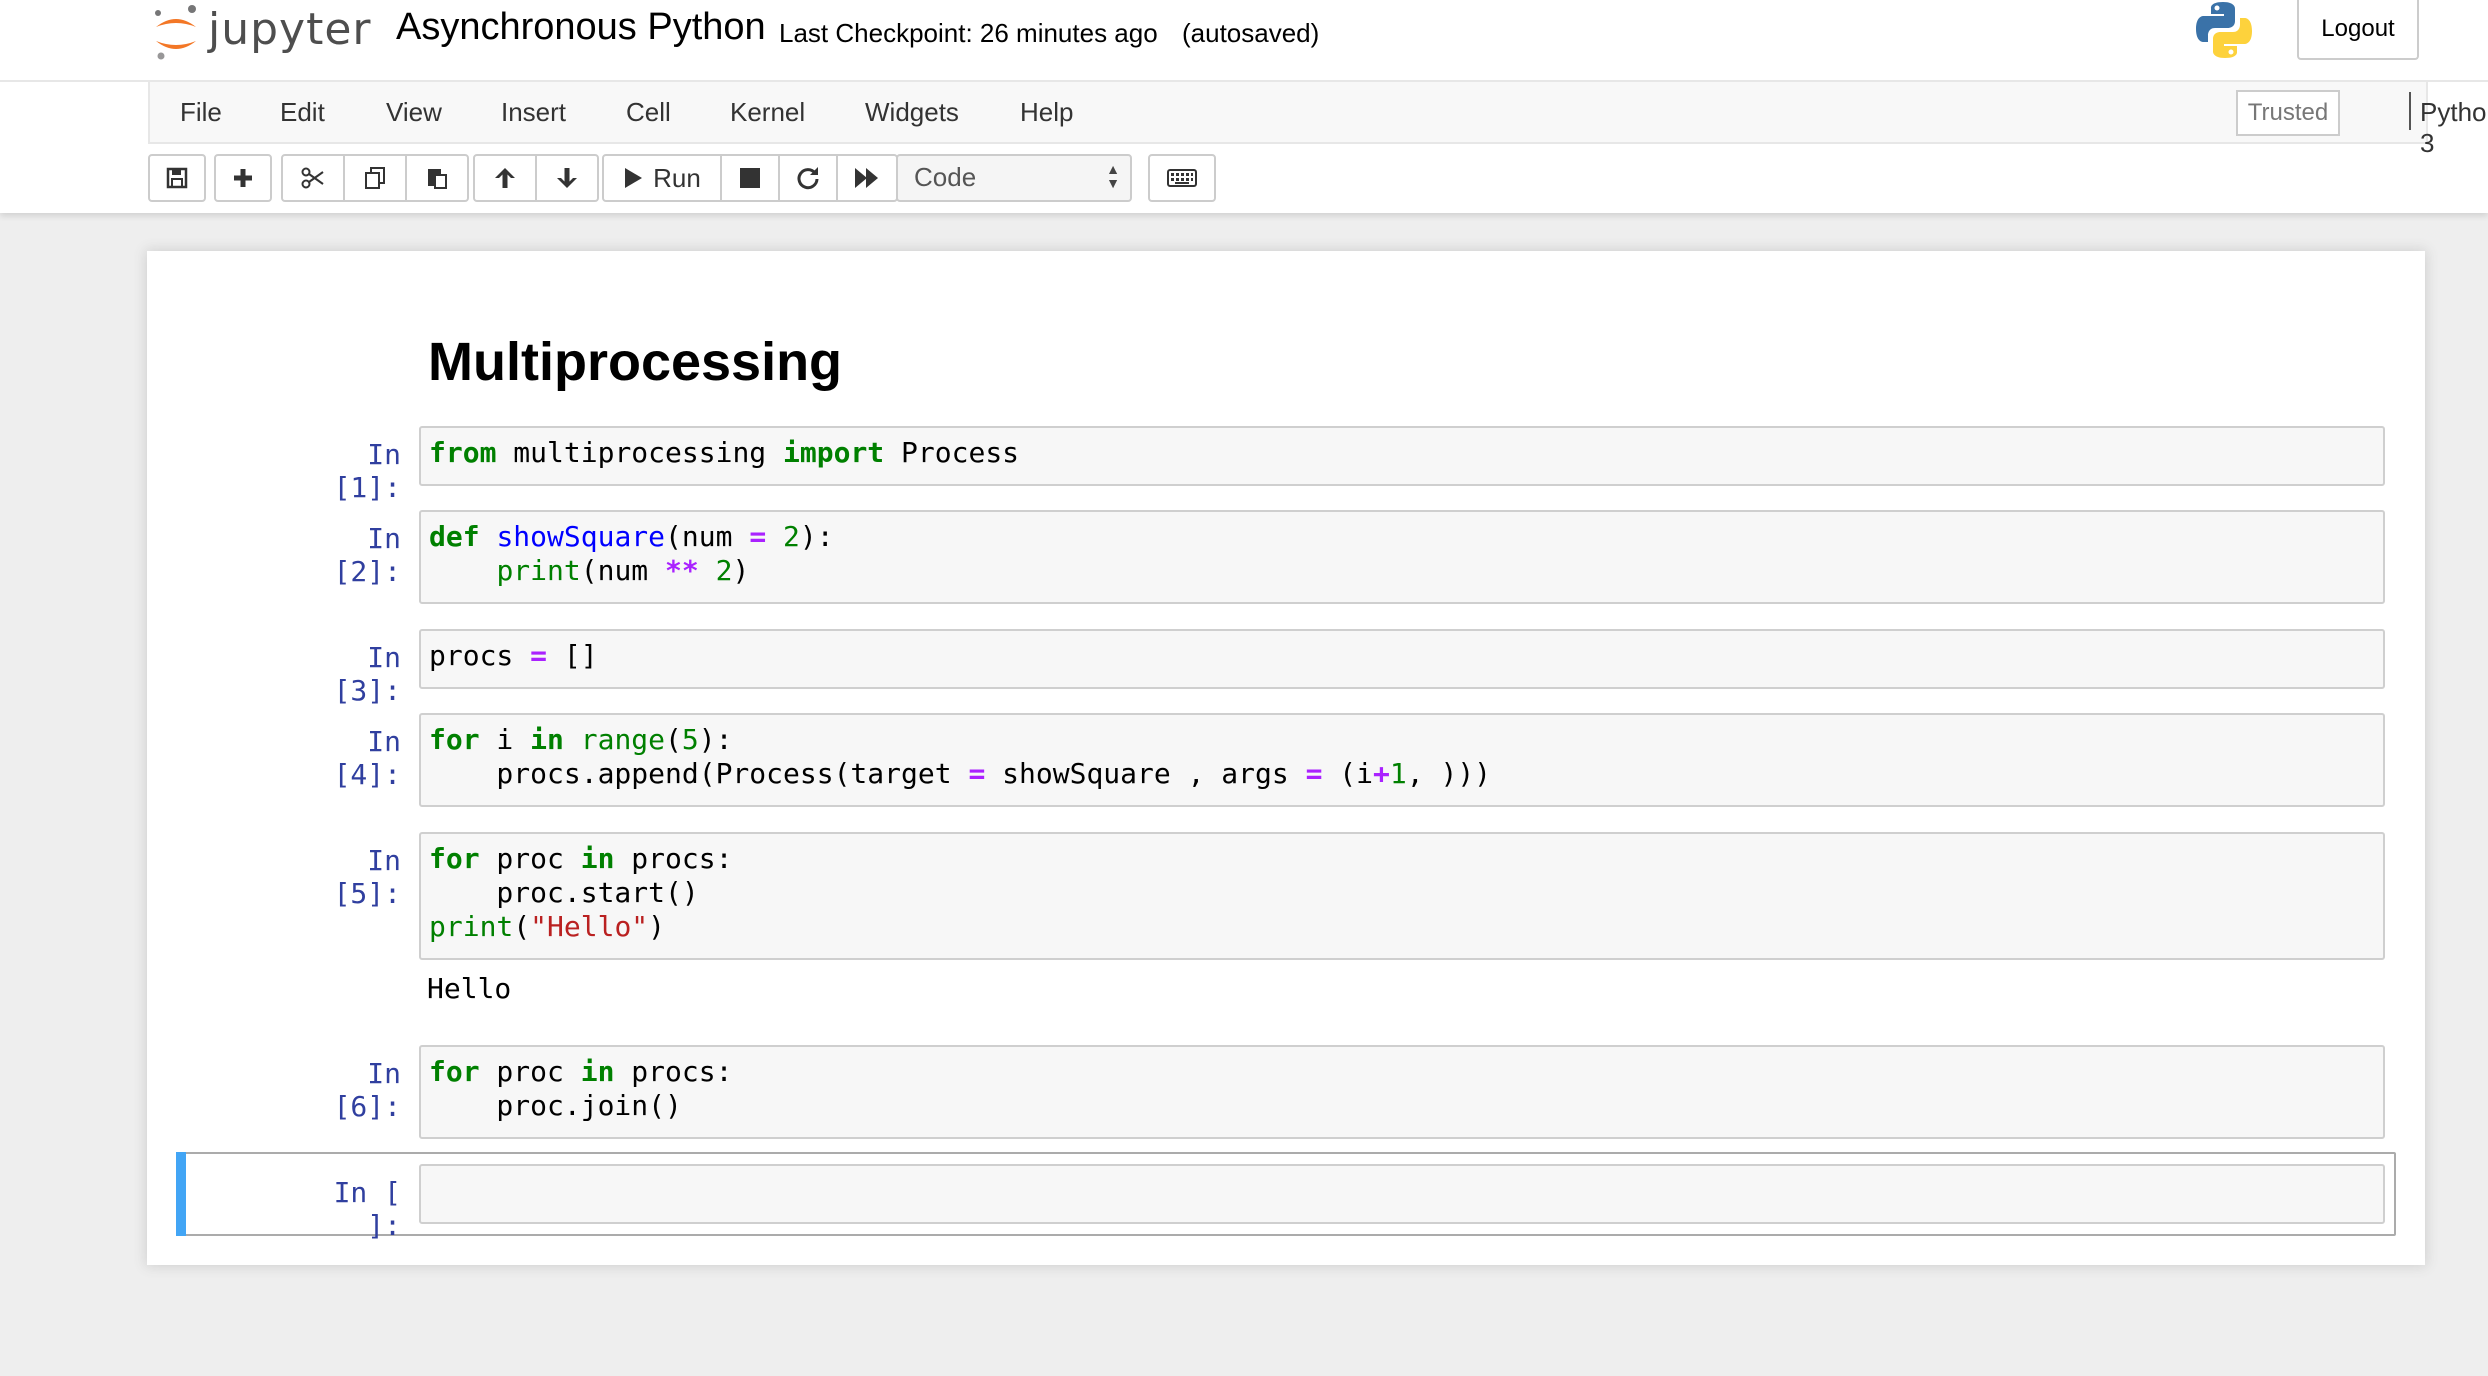  I want to click on restart-icon, so click(808, 178).